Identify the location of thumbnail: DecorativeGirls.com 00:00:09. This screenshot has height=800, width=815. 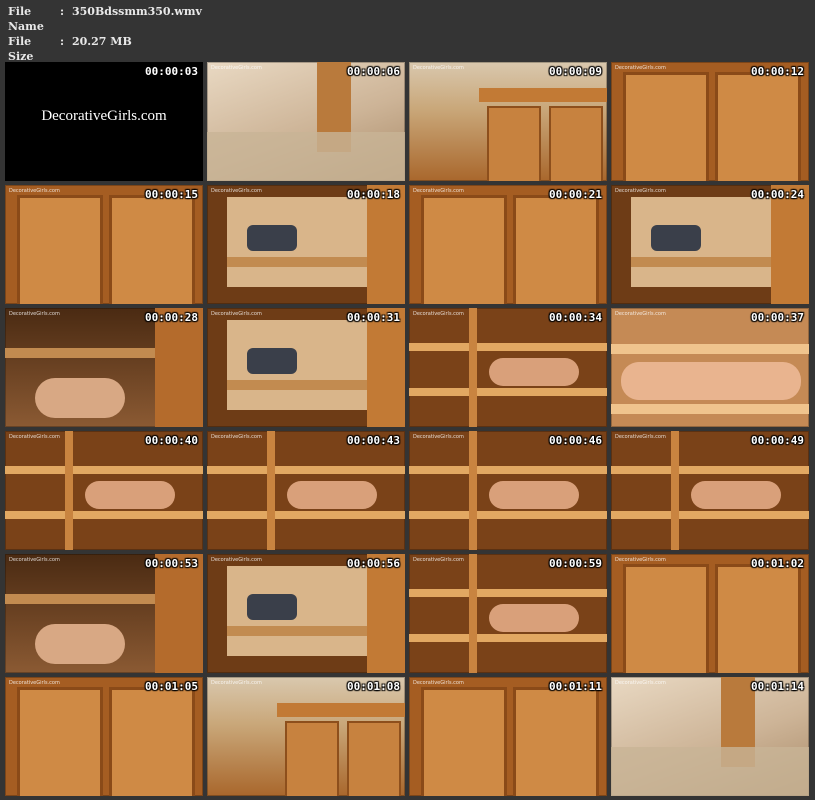
(508, 121).